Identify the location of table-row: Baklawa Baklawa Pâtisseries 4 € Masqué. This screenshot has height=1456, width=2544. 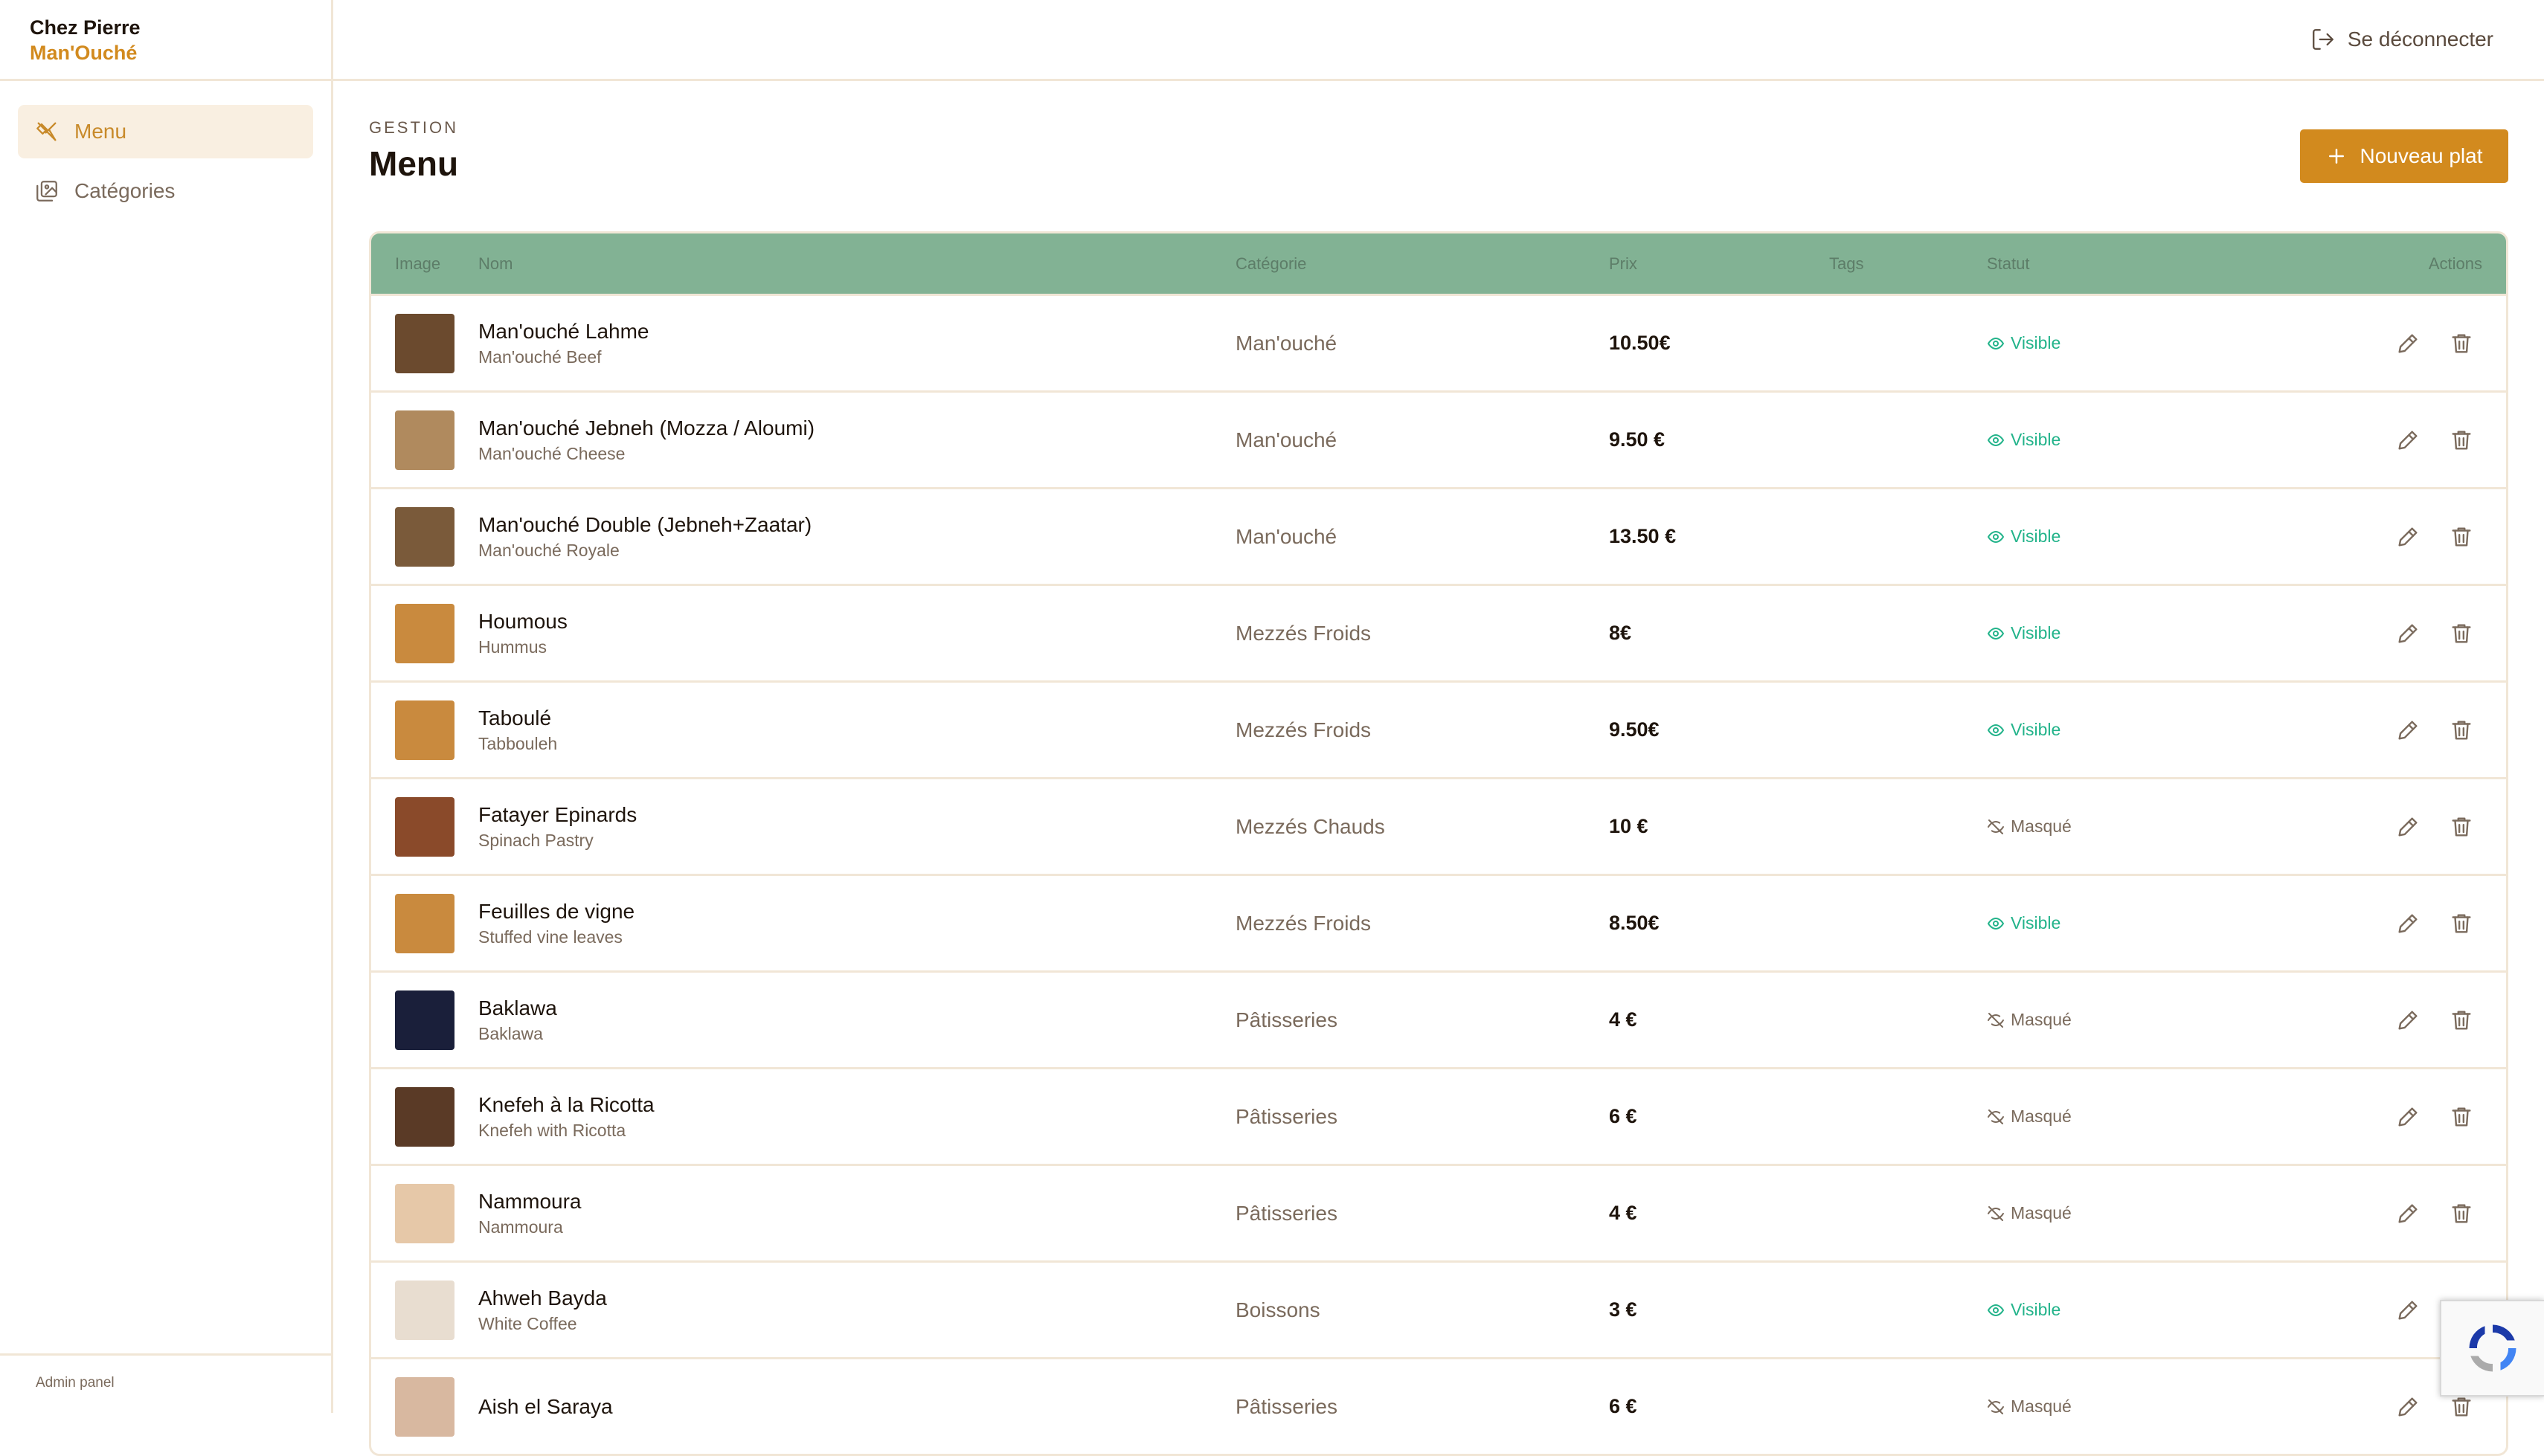
(1438, 1019).